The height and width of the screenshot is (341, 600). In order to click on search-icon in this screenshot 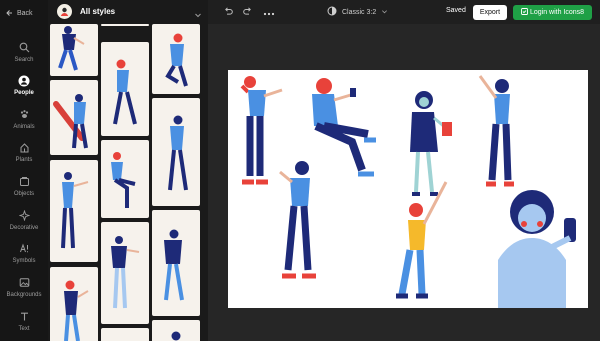, I will do `click(24, 48)`.